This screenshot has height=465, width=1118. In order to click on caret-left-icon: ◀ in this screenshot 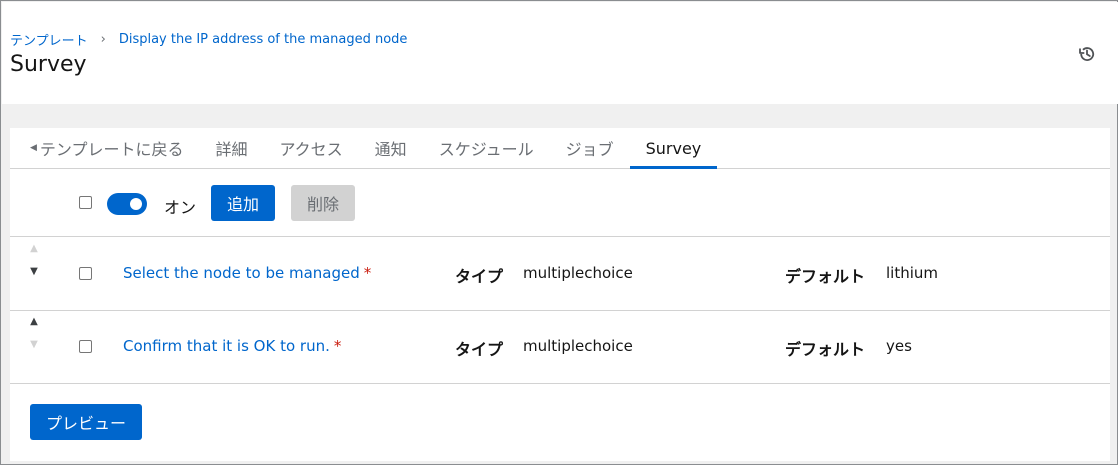, I will do `click(33, 148)`.